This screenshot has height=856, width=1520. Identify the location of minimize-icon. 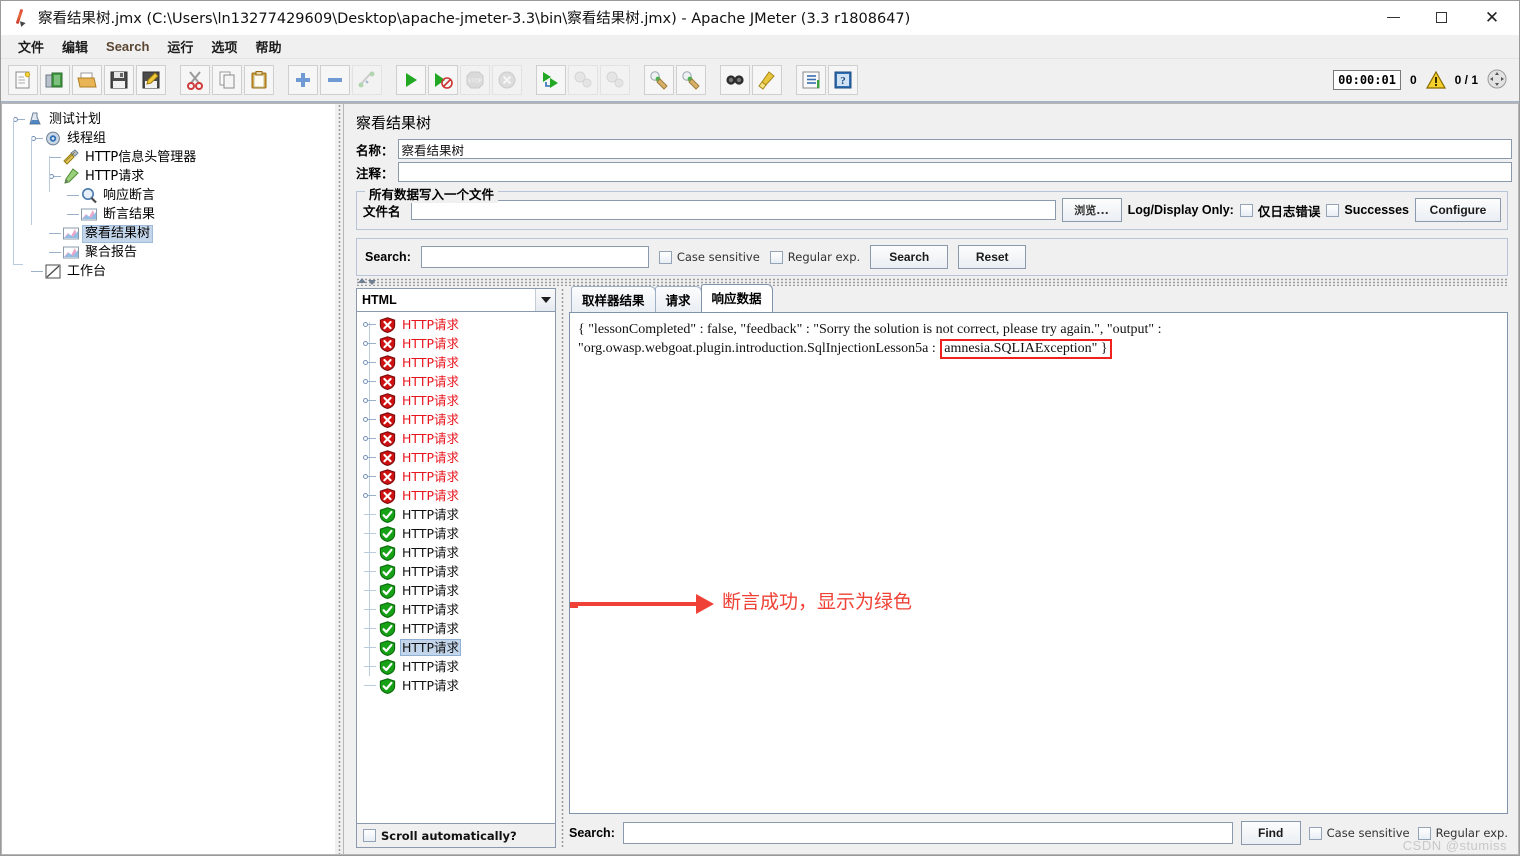
(1393, 18).